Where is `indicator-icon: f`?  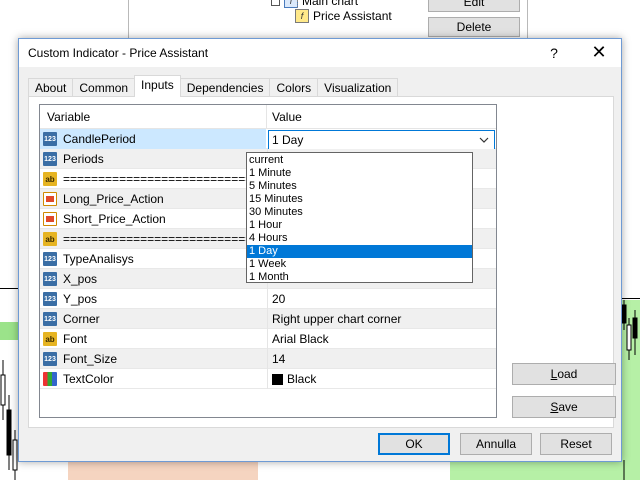 indicator-icon: f is located at coordinates (302, 16).